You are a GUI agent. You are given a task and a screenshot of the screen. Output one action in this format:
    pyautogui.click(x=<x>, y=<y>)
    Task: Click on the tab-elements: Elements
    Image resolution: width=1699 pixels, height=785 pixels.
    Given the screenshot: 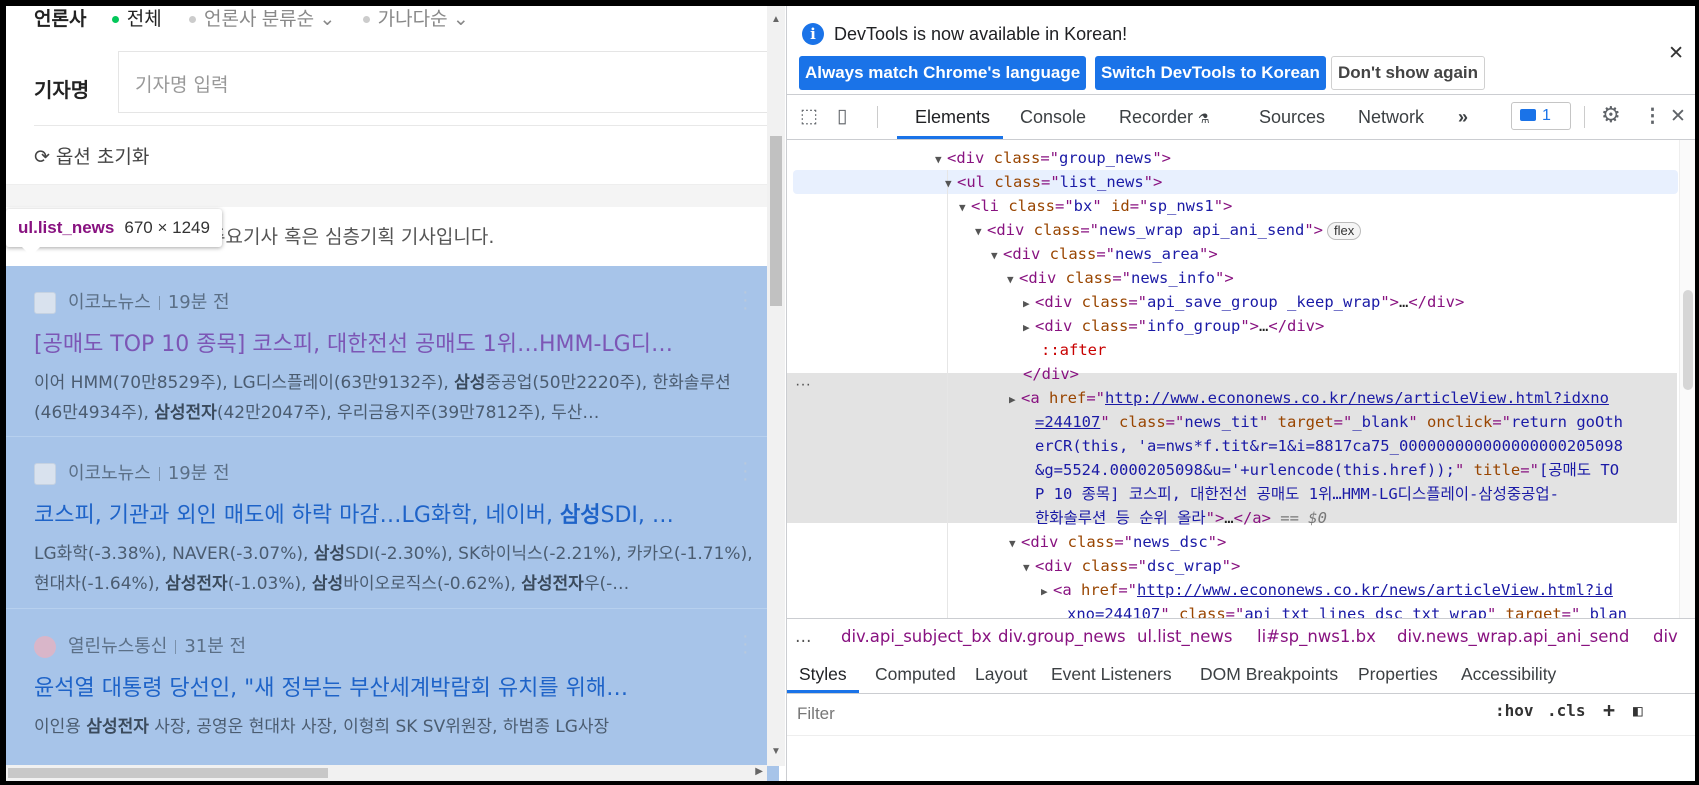 What is the action you would take?
    pyautogui.click(x=952, y=117)
    